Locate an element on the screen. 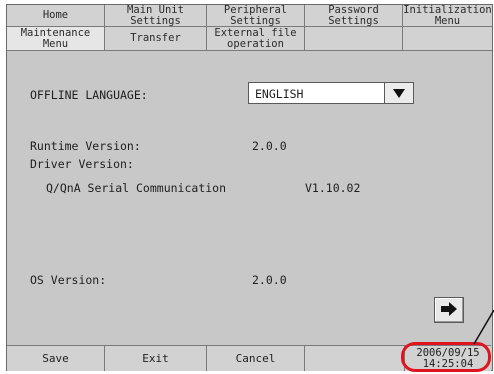 Image resolution: width=494 pixels, height=374 pixels. tab-peripheral-settings-label: Peripheral Settings is located at coordinates (255, 15).